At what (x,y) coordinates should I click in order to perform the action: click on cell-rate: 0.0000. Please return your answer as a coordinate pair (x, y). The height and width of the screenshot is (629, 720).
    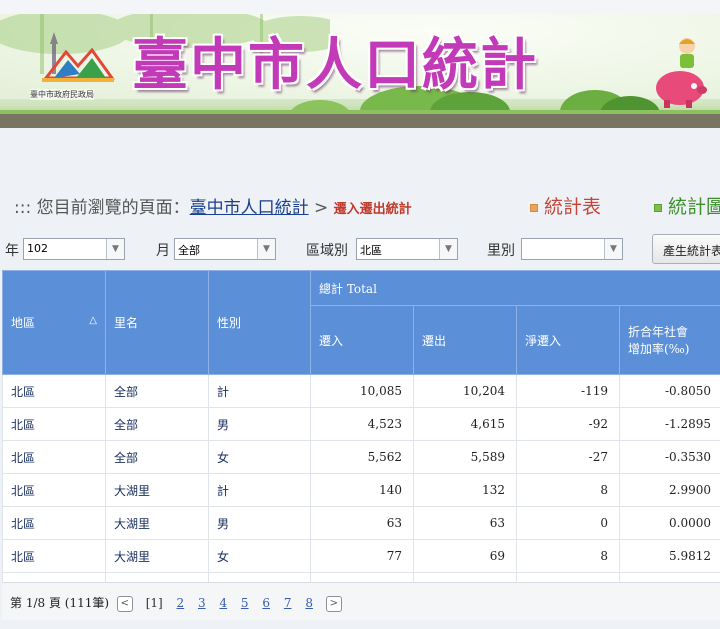
    Looking at the image, I should click on (669, 523).